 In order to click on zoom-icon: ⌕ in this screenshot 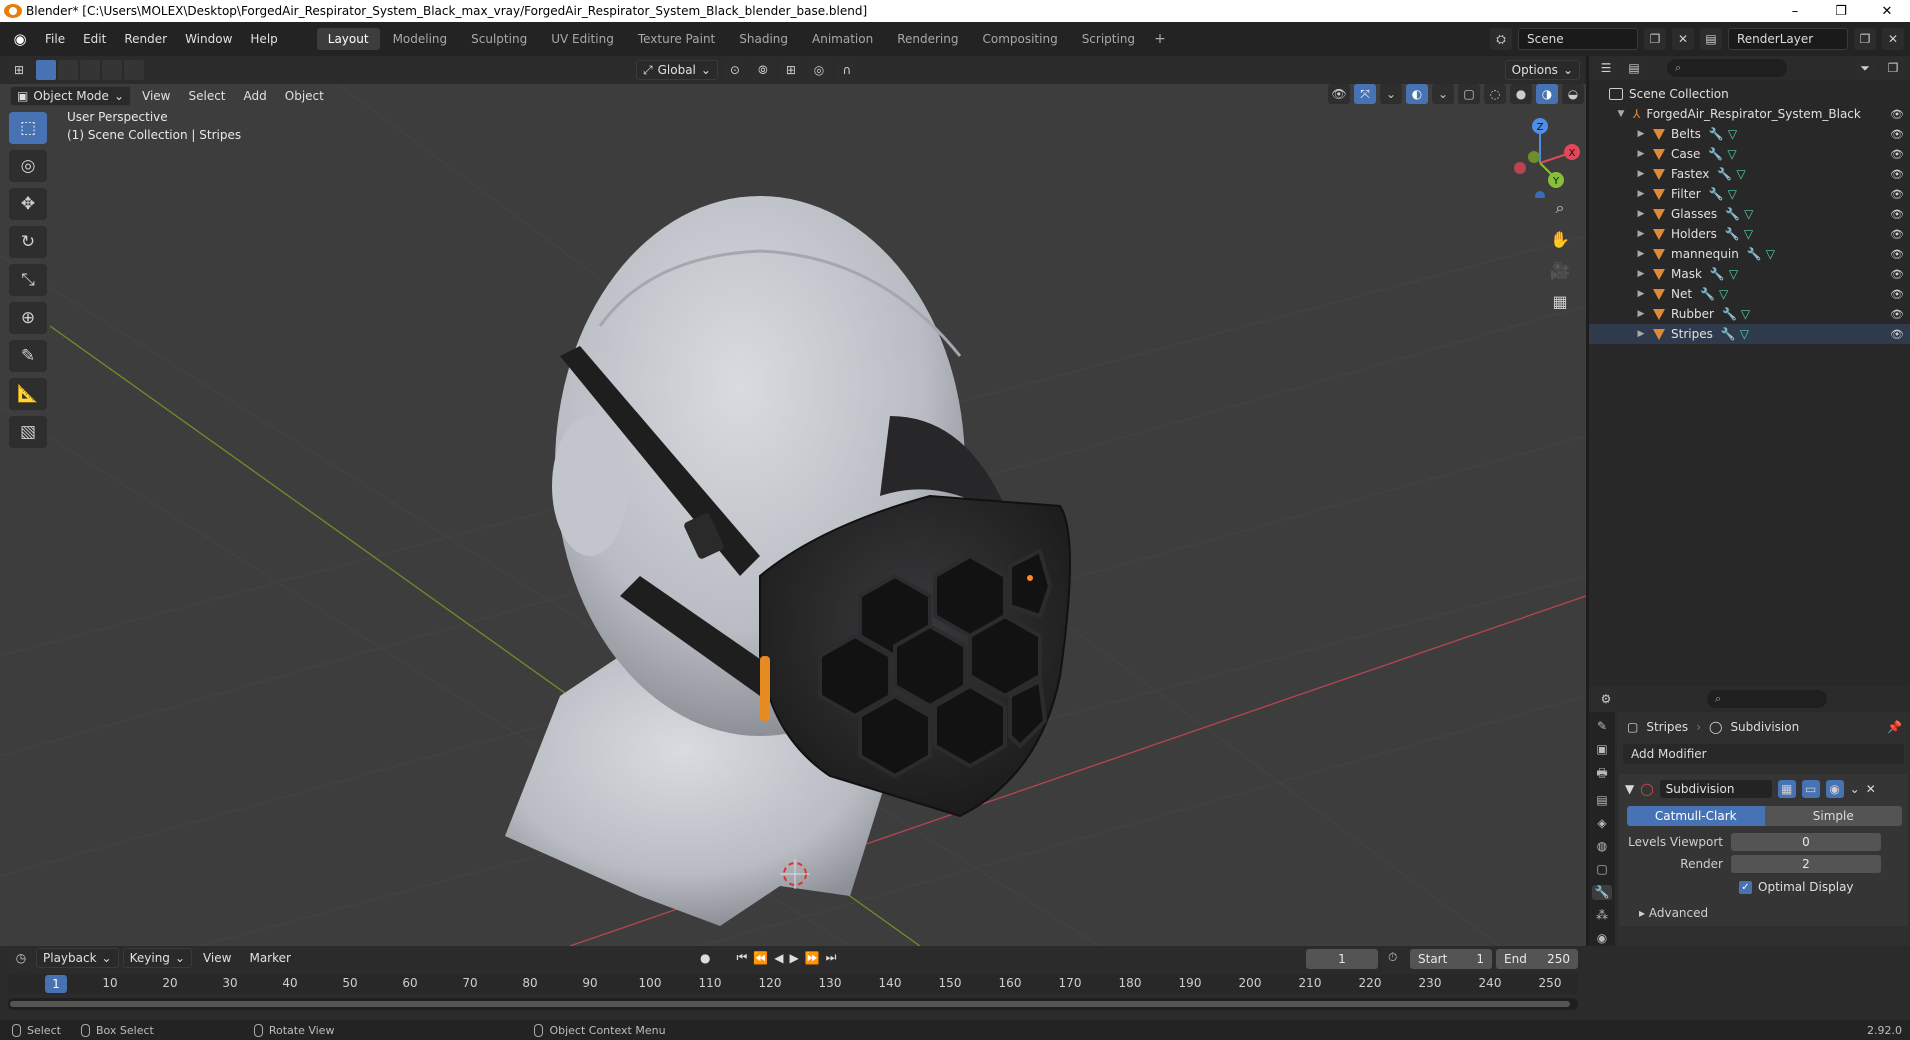, I will do `click(1560, 208)`.